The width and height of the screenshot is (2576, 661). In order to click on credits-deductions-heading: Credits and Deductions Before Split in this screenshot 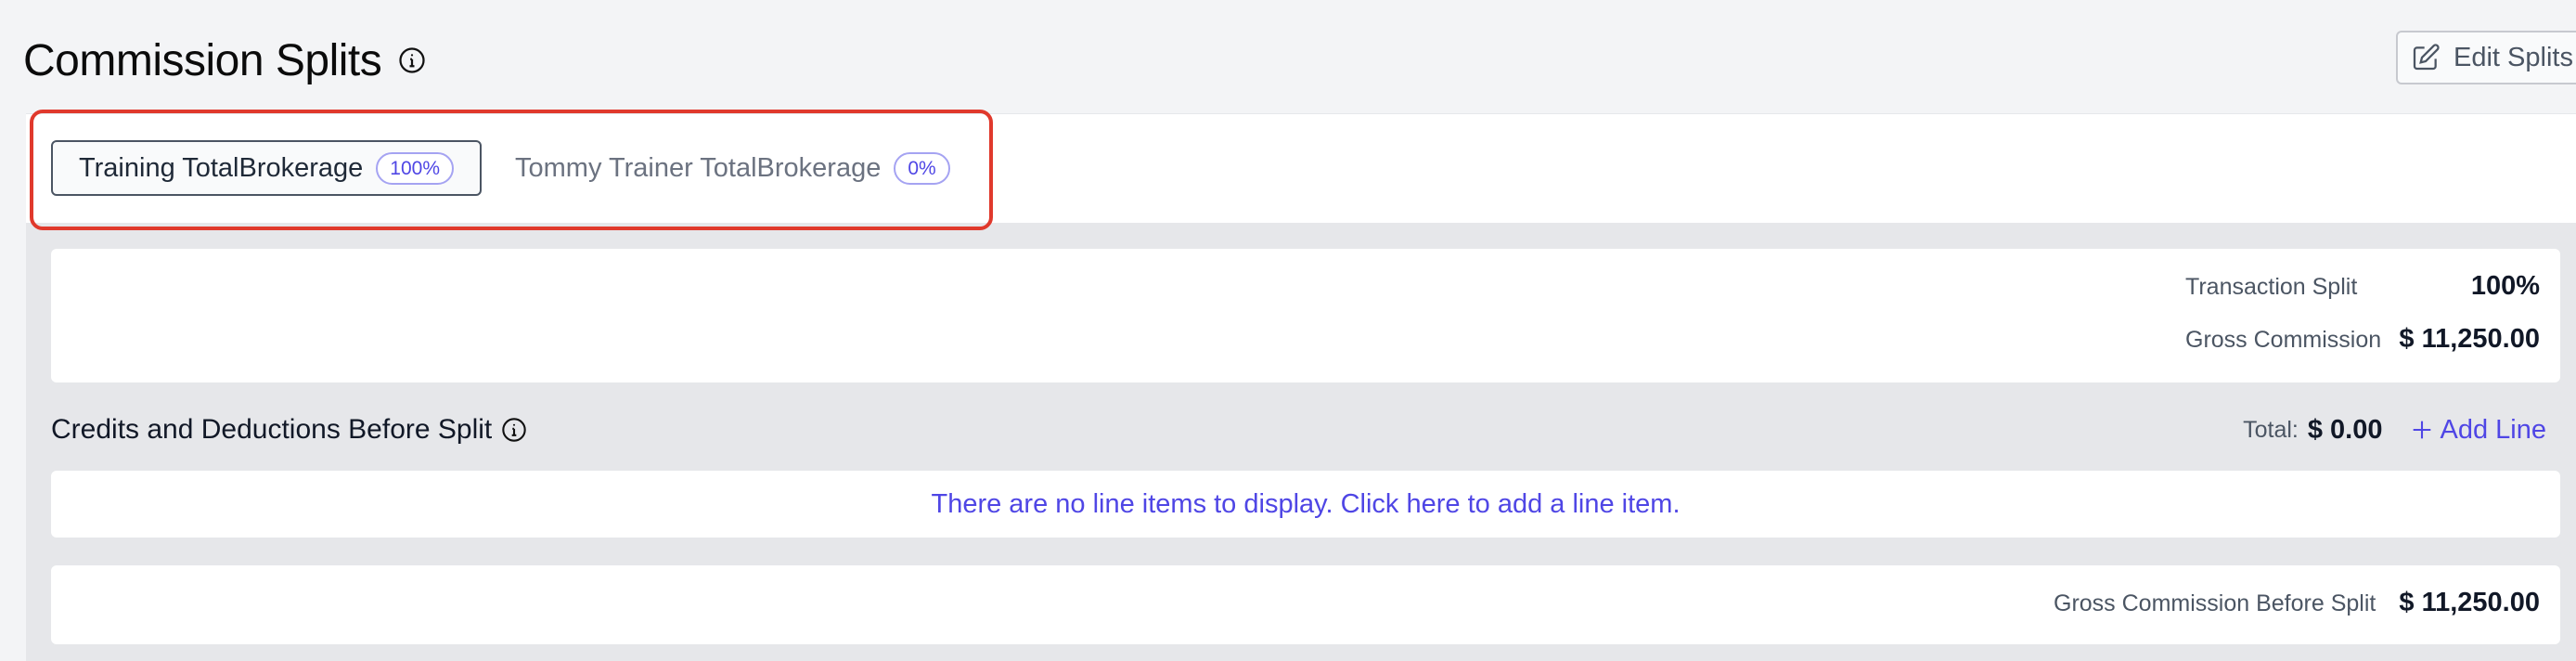, I will do `click(289, 429)`.